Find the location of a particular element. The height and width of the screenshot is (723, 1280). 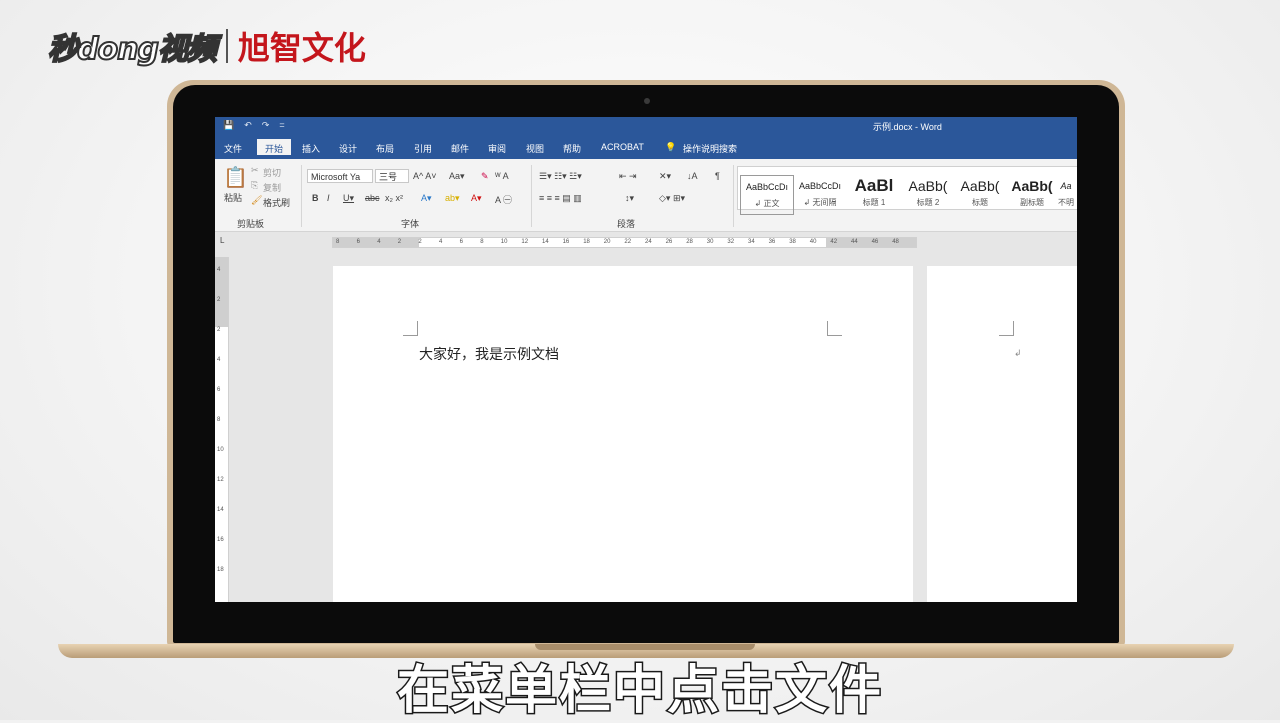

webcam is located at coordinates (647, 101).